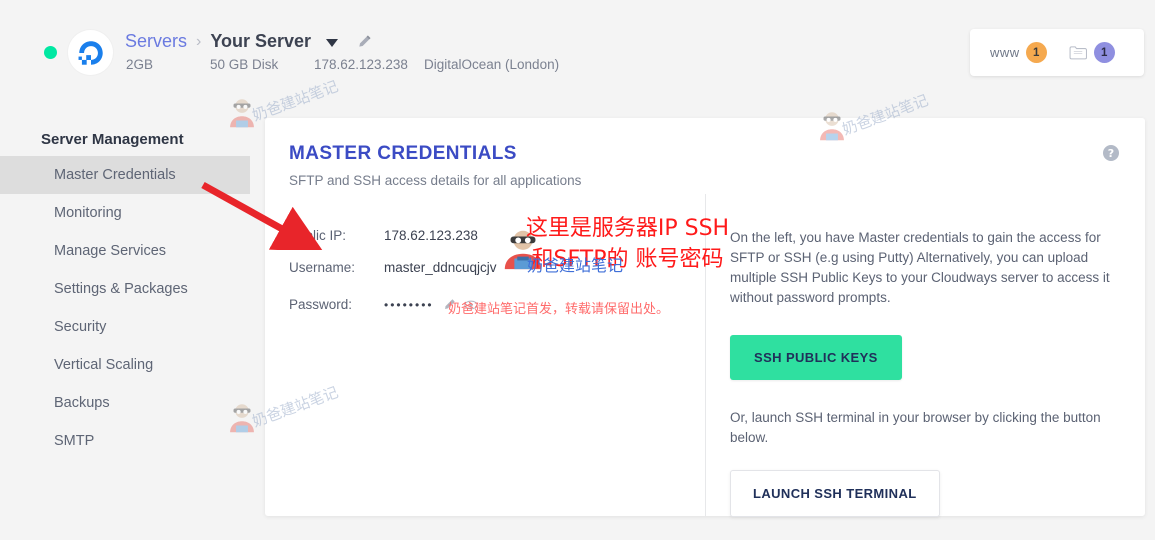 This screenshot has height=540, width=1155. Describe the element at coordinates (261, 41) in the screenshot. I see `breadcrumb-current-server: Your Server` at that location.